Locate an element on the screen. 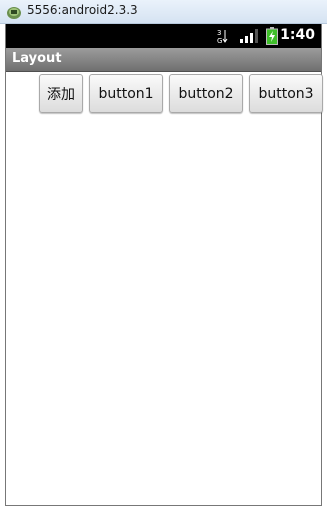  button2: button2 is located at coordinates (206, 93).